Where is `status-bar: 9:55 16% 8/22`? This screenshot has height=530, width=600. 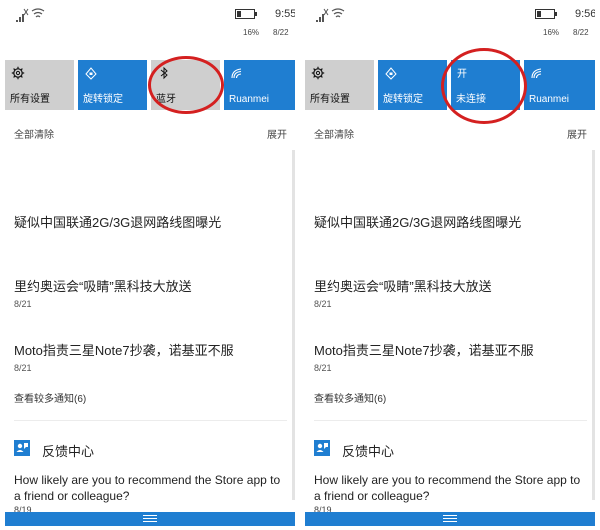
status-bar: 9:55 16% 8/22 is located at coordinates (150, 24).